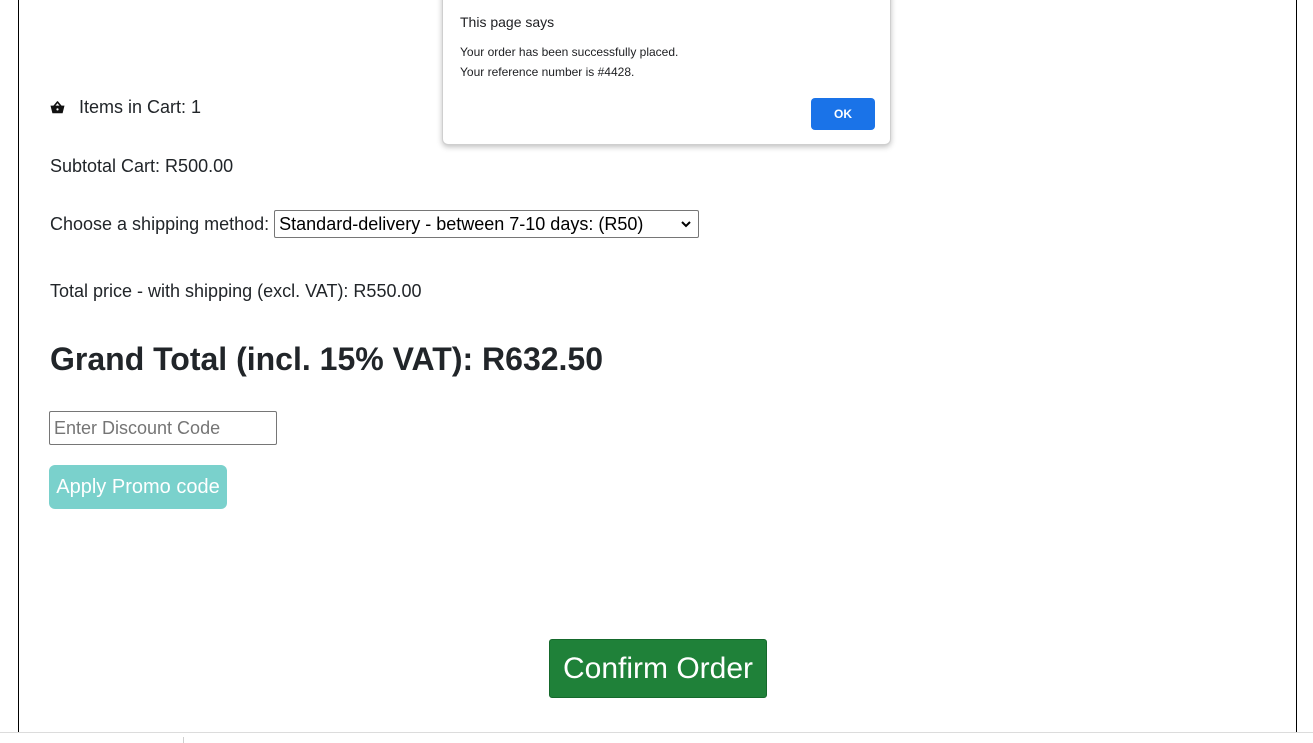 The width and height of the screenshot is (1313, 743). Describe the element at coordinates (138, 487) in the screenshot. I see `apply-promo-button: Apply Promo code` at that location.